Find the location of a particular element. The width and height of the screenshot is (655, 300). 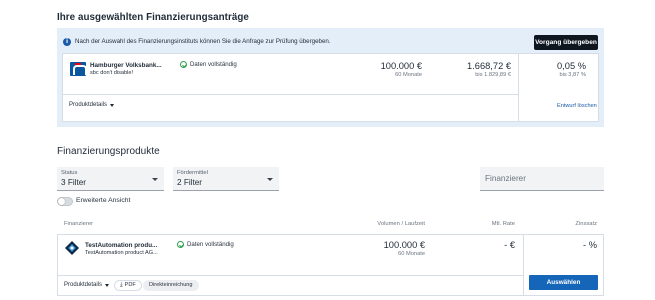

column-header-financier: Finanzierer is located at coordinates (78, 224).